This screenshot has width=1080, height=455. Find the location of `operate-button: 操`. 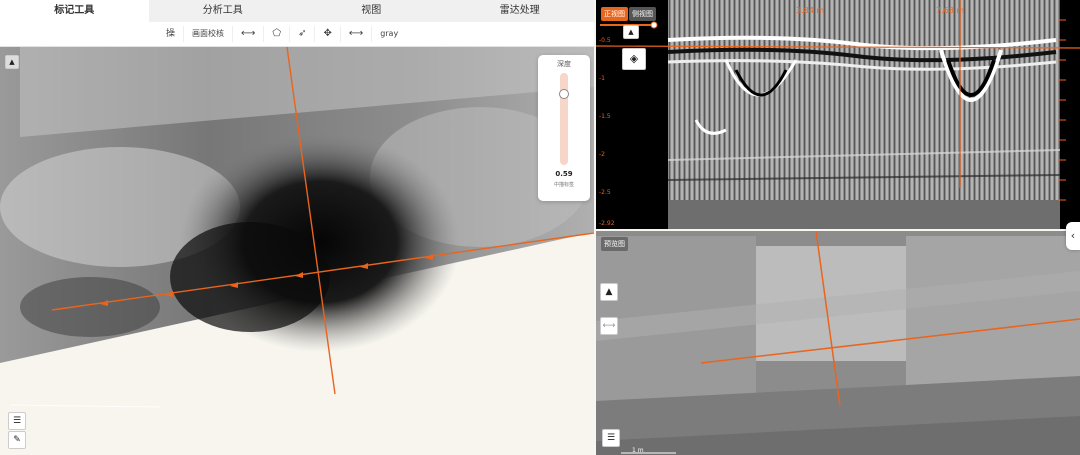

operate-button: 操 is located at coordinates (171, 34).